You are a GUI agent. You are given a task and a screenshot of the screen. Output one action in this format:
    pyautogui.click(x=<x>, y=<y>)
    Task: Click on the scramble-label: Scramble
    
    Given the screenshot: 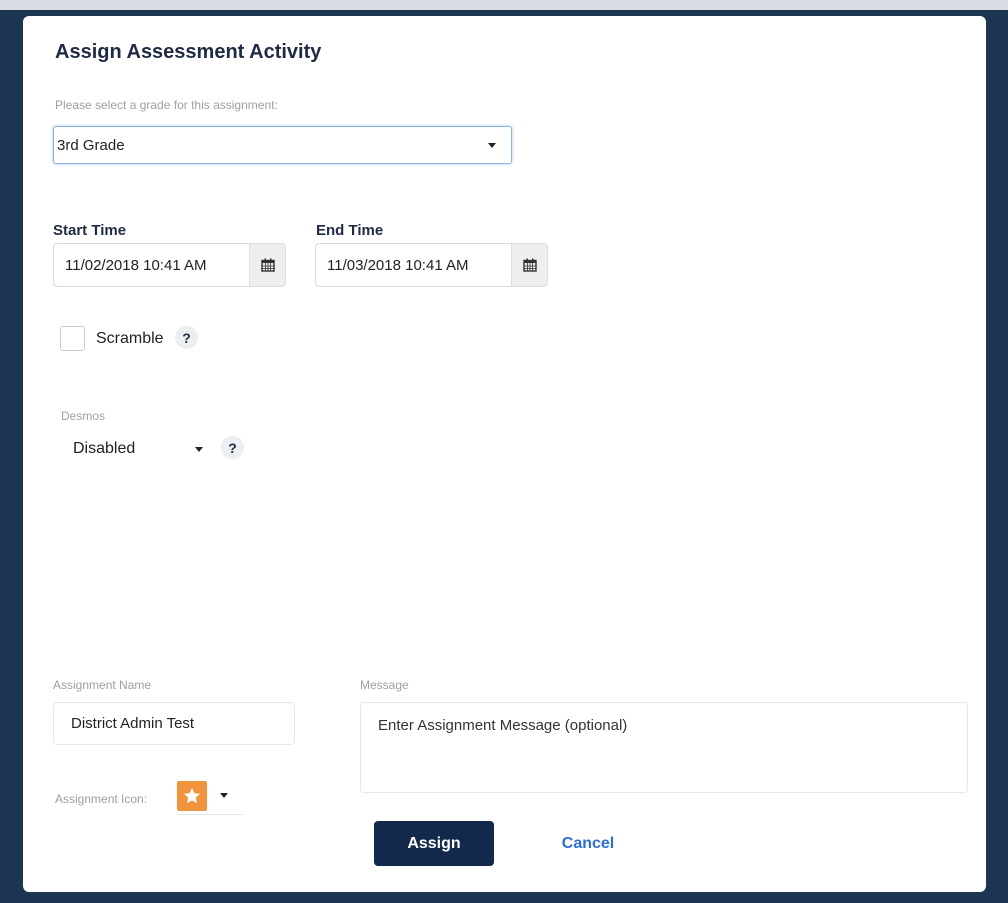 What is the action you would take?
    pyautogui.click(x=130, y=338)
    